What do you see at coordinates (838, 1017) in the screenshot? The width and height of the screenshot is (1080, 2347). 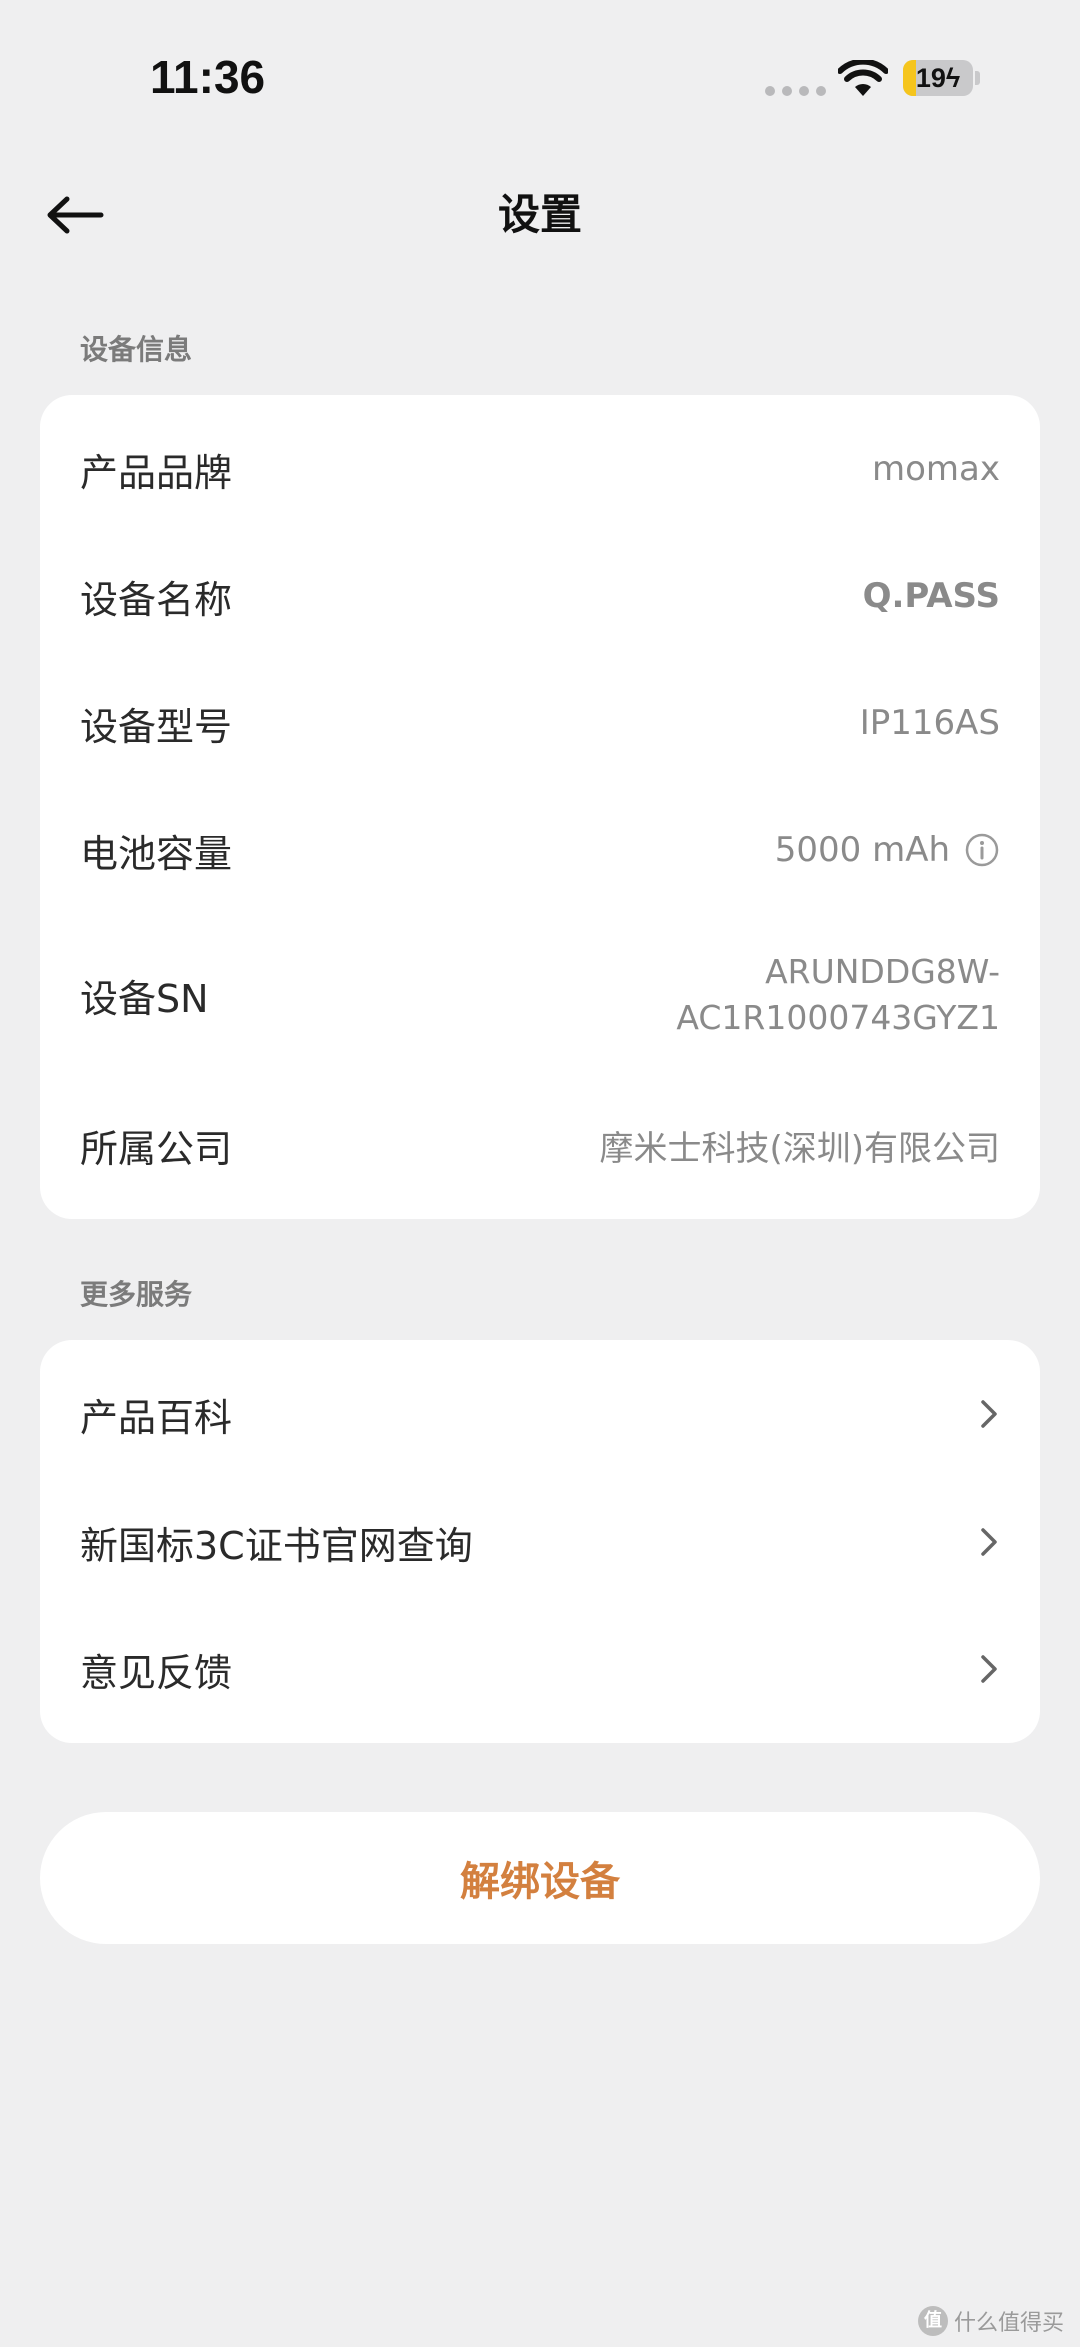 I see `sn-line-2: AC1R1000743GYZ1` at bounding box center [838, 1017].